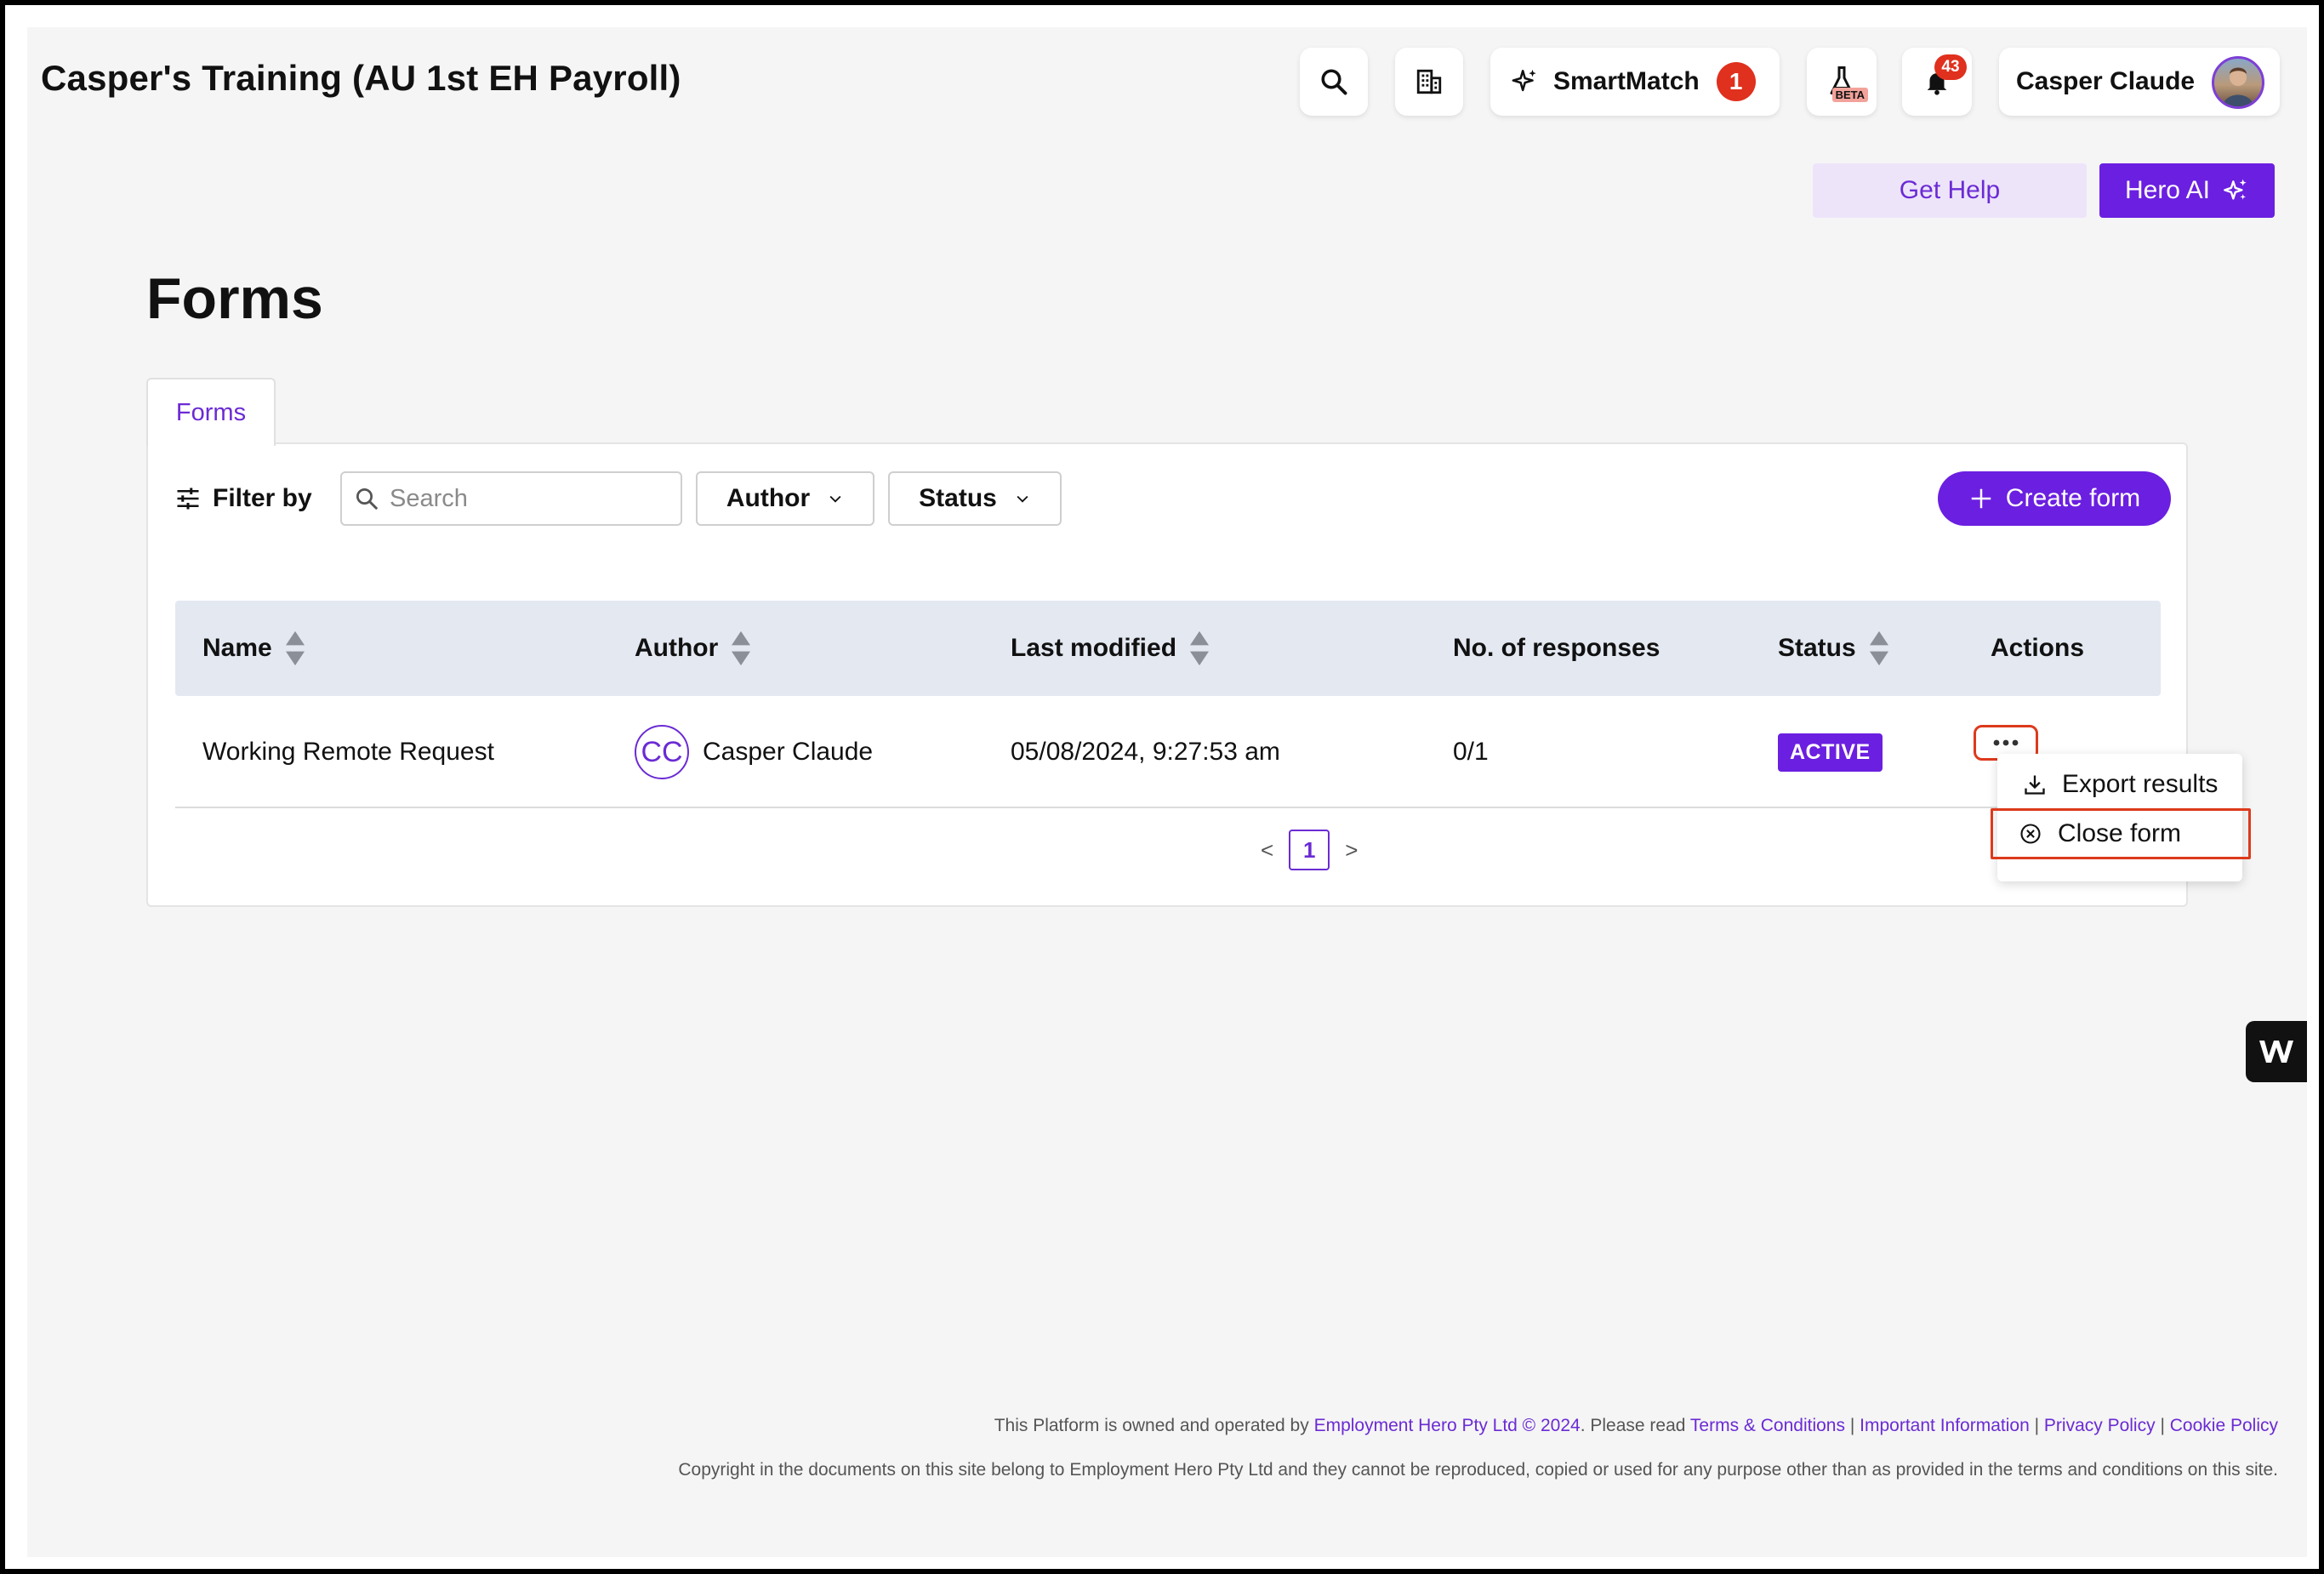 The height and width of the screenshot is (1574, 2324). I want to click on form-name-cell: Working Remote Request, so click(348, 752).